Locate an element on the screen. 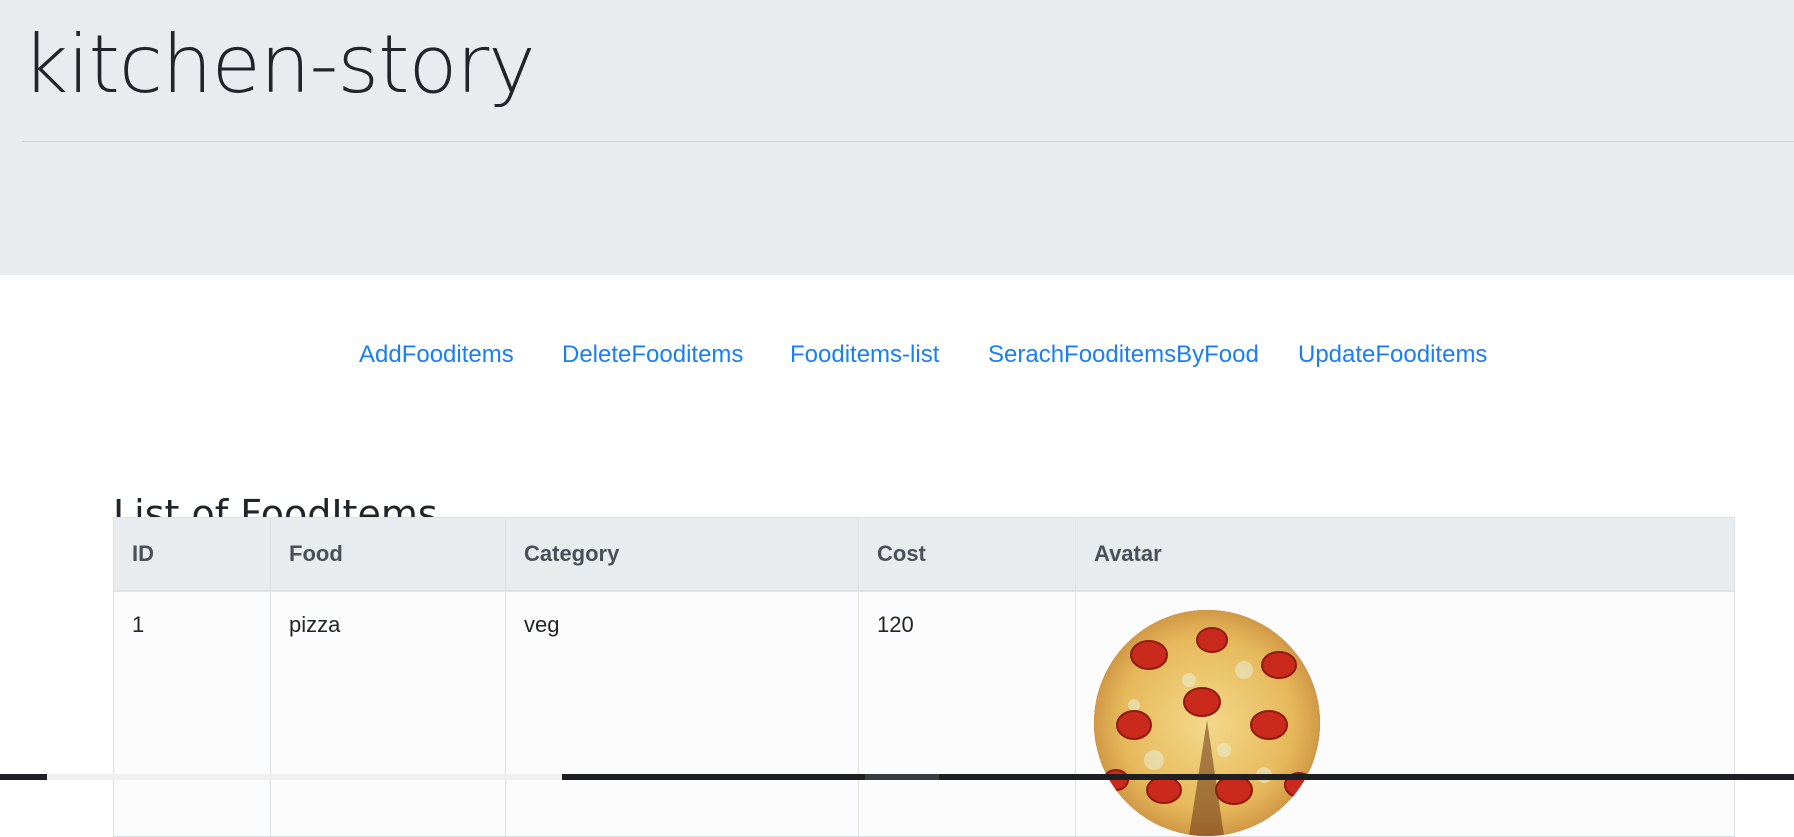 This screenshot has width=1794, height=837. title-divider is located at coordinates (908, 141).